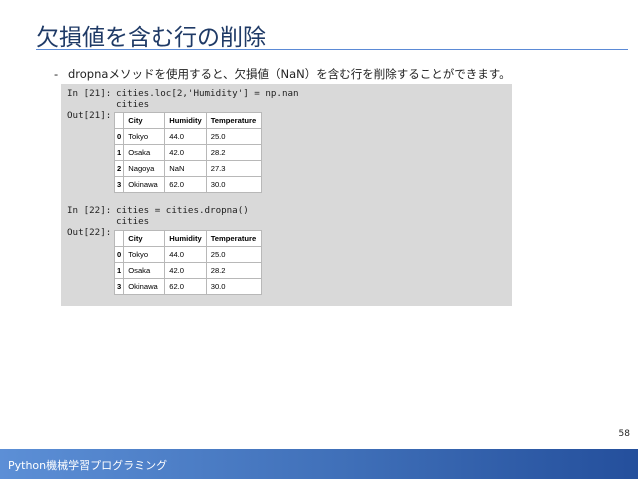 The height and width of the screenshot is (479, 638). I want to click on code-line-22-1: cities = cities.dropna(), so click(182, 210).